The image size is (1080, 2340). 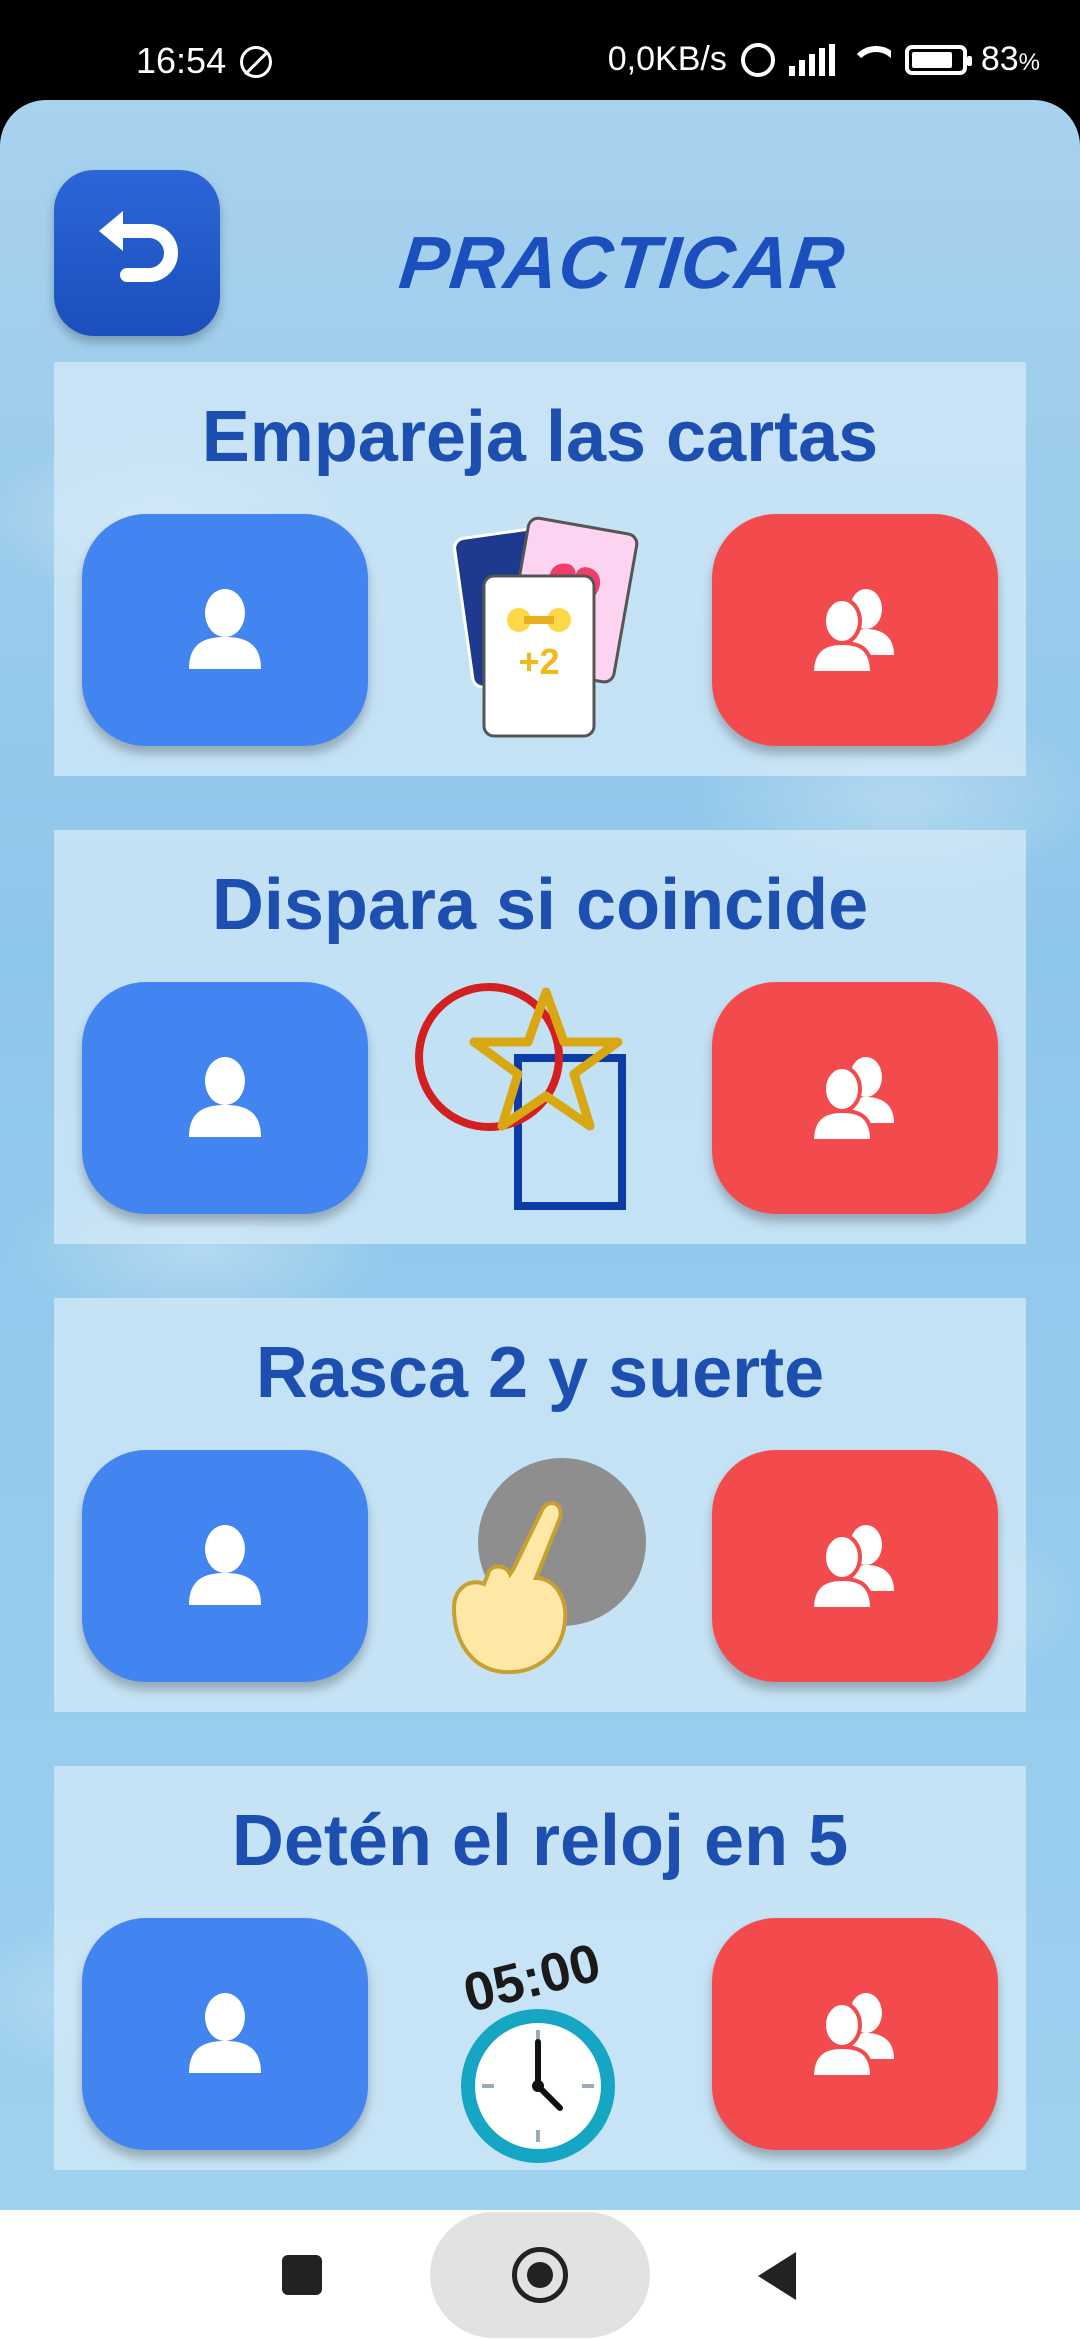 I want to click on cards-icon: +2, so click(x=534, y=632).